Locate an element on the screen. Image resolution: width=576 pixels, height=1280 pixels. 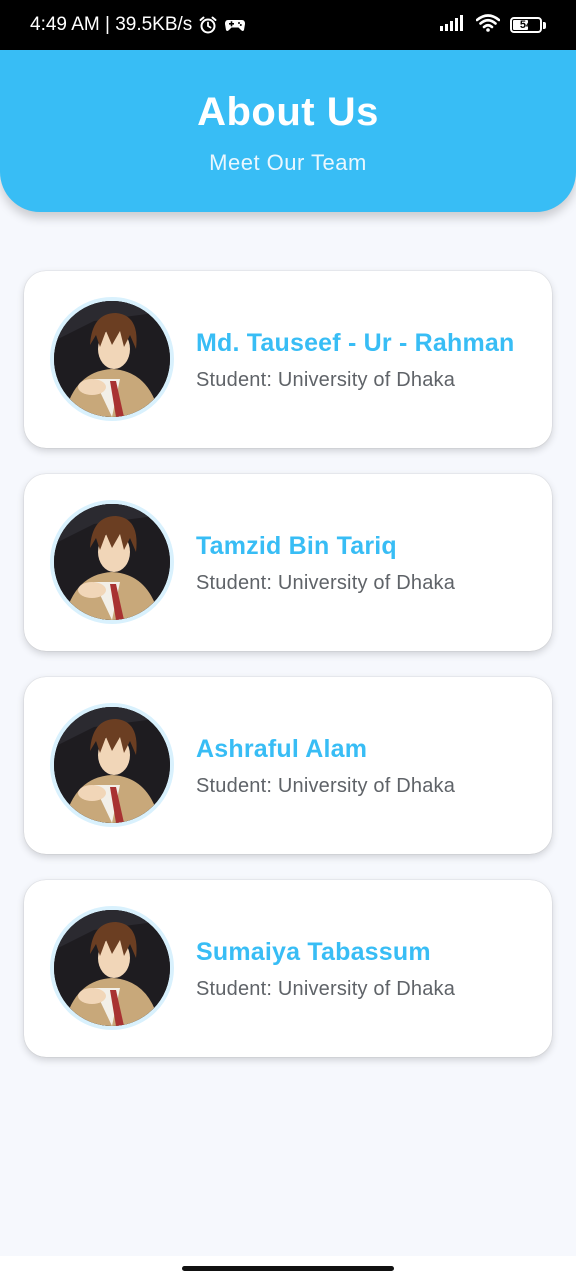
wifi-icon is located at coordinates (488, 25).